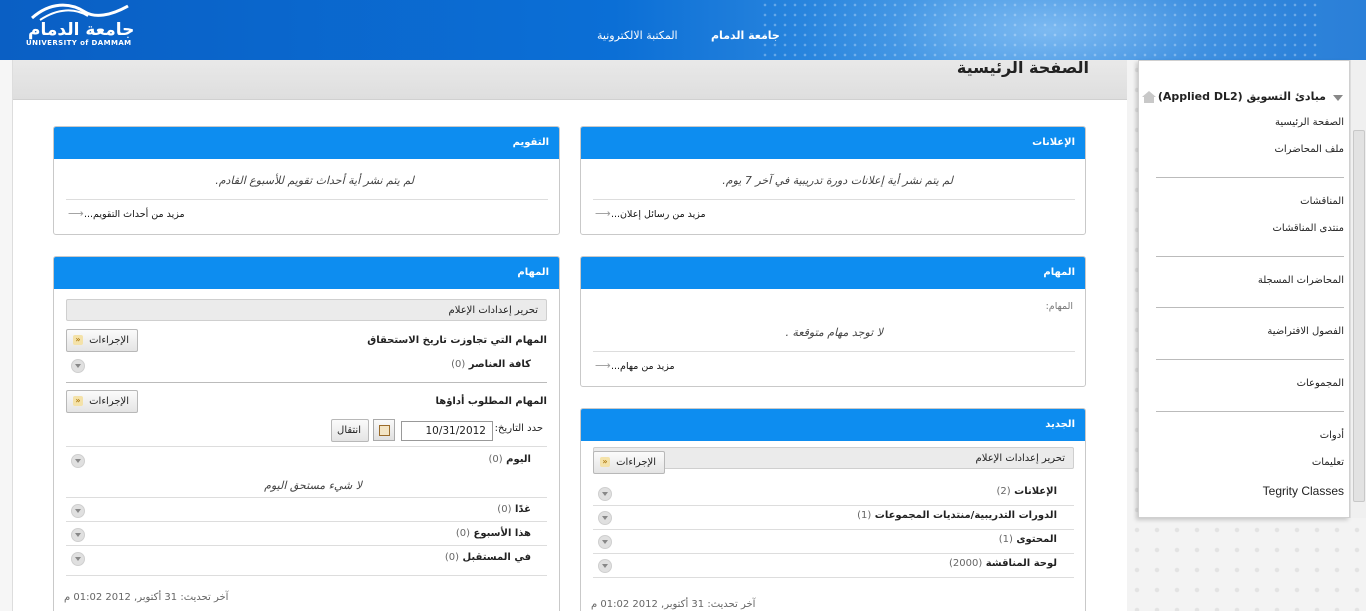  Describe the element at coordinates (384, 430) in the screenshot. I see `calendar-icon` at that location.